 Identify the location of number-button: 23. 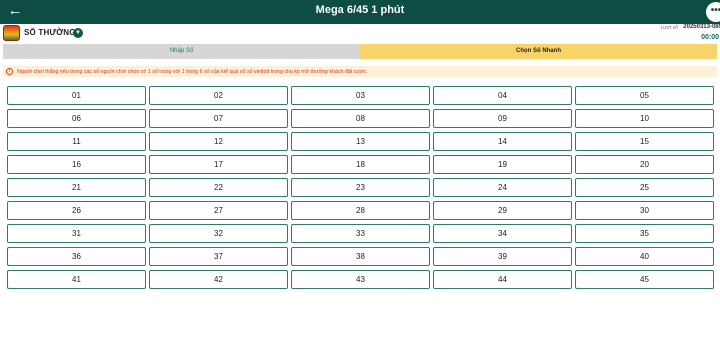
(360, 187).